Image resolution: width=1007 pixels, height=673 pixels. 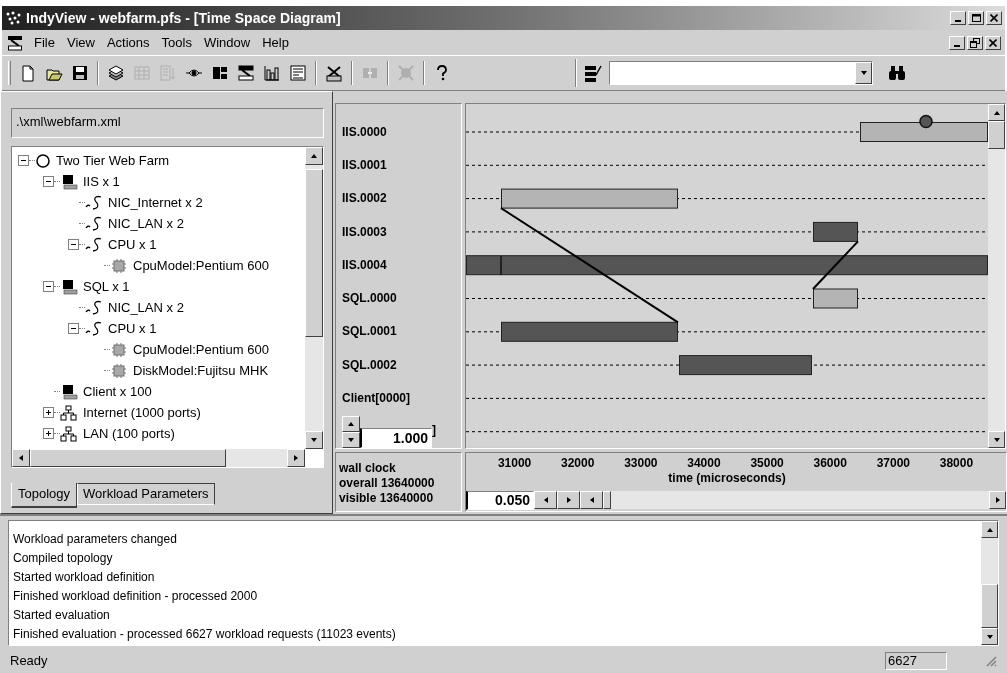 I want to click on axis-tick-label: 31000, so click(x=514, y=463).